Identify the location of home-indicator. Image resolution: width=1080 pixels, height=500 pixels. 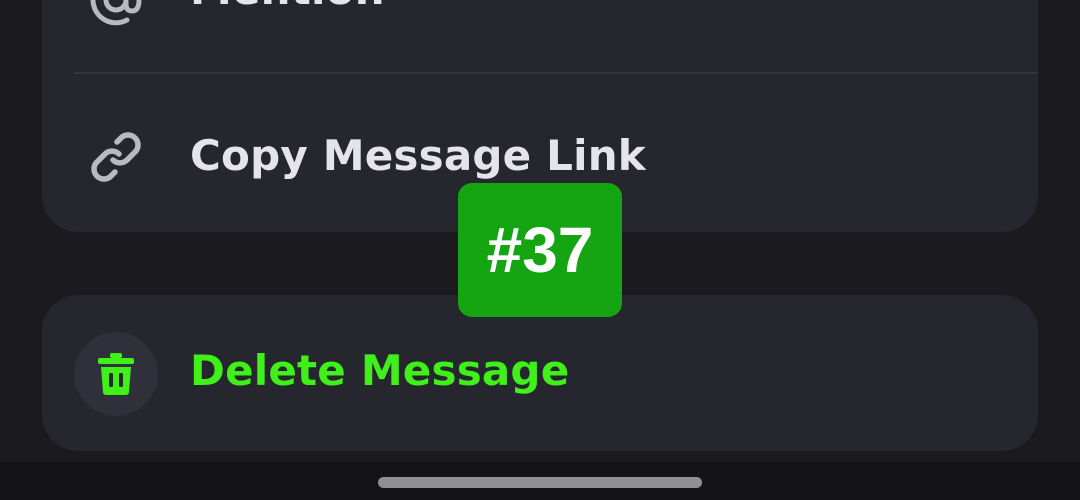
(540, 482).